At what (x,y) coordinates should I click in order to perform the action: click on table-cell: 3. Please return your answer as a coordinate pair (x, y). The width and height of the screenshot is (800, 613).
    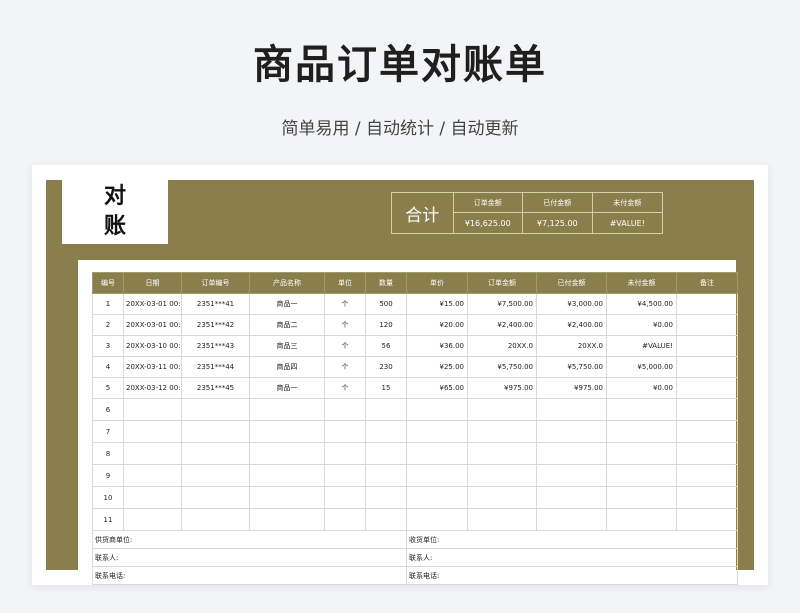
    Looking at the image, I should click on (108, 346).